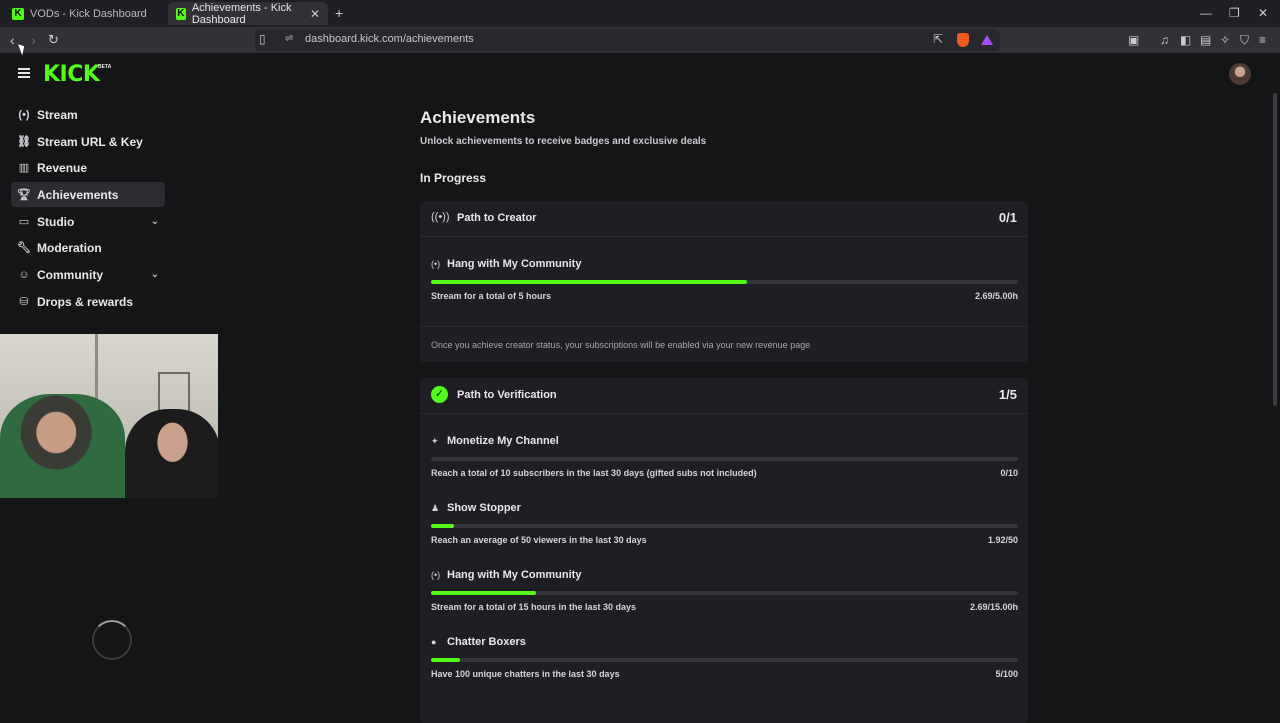 Image resolution: width=1280 pixels, height=723 pixels. What do you see at coordinates (507, 395) in the screenshot?
I see `card-title: Path to Verification` at bounding box center [507, 395].